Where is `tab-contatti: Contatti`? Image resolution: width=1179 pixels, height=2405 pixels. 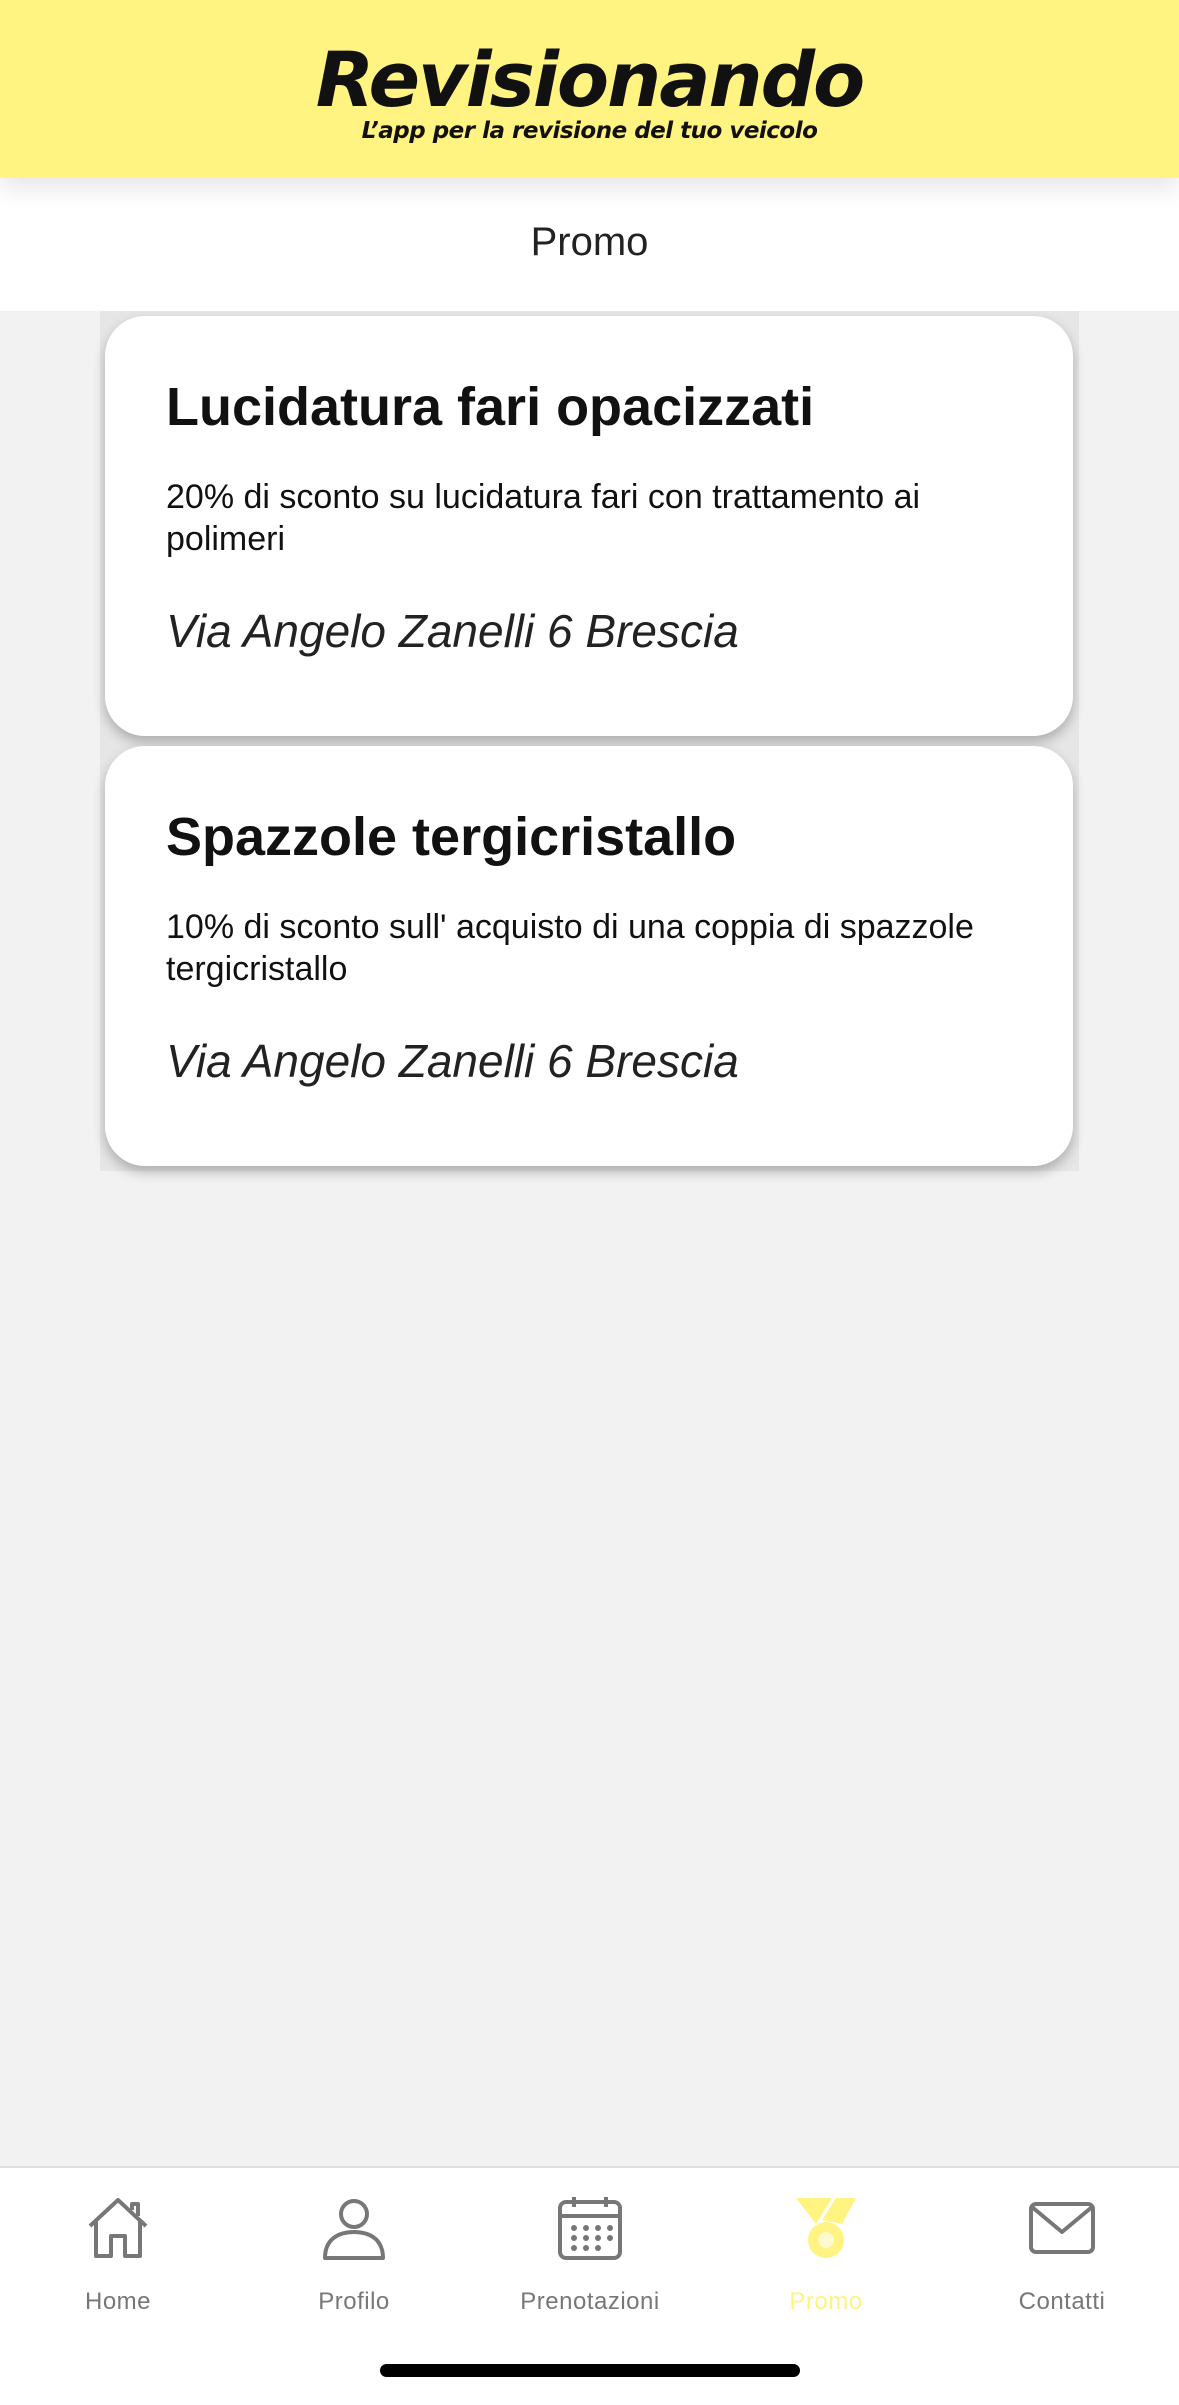 tab-contatti: Contatti is located at coordinates (1061, 2248).